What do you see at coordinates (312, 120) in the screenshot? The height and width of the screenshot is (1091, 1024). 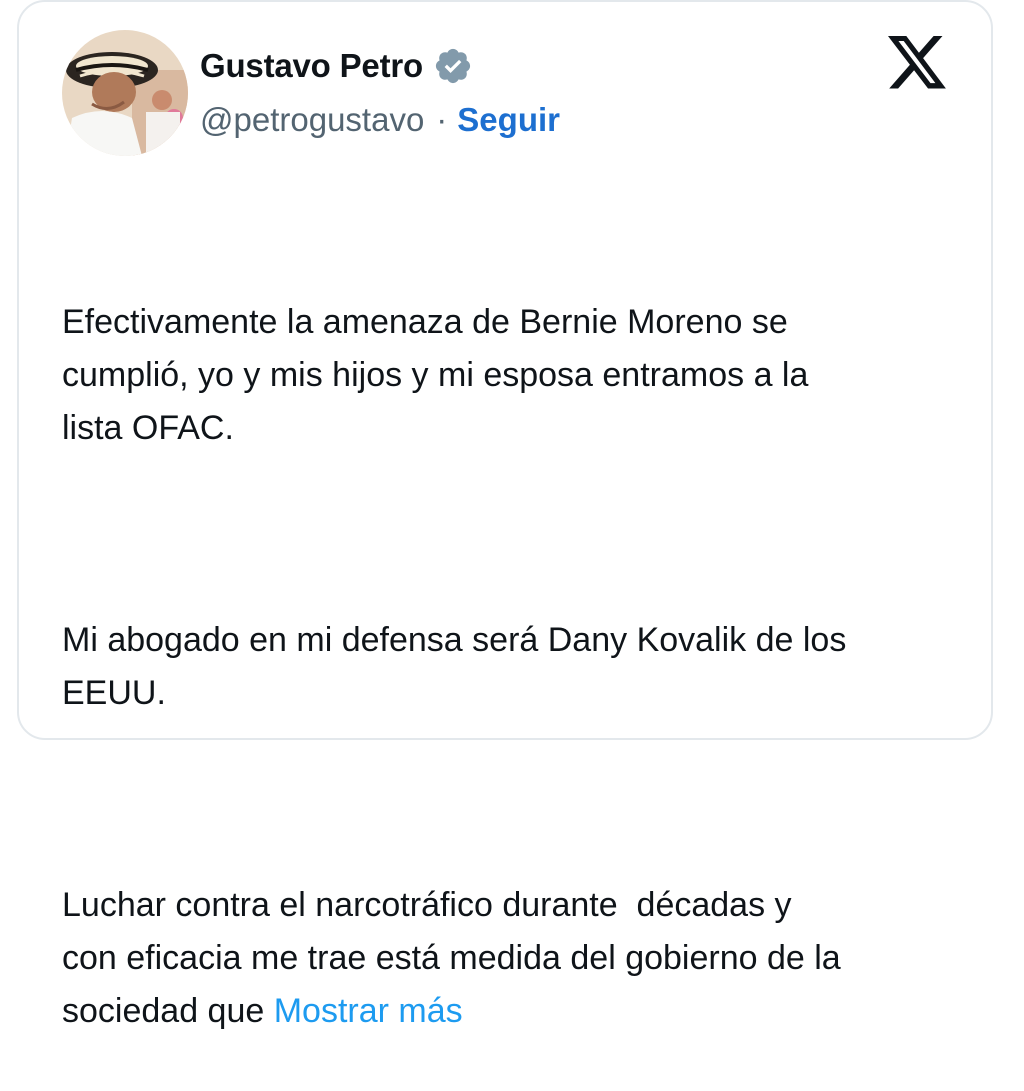 I see `author-handle: @petrogustavo` at bounding box center [312, 120].